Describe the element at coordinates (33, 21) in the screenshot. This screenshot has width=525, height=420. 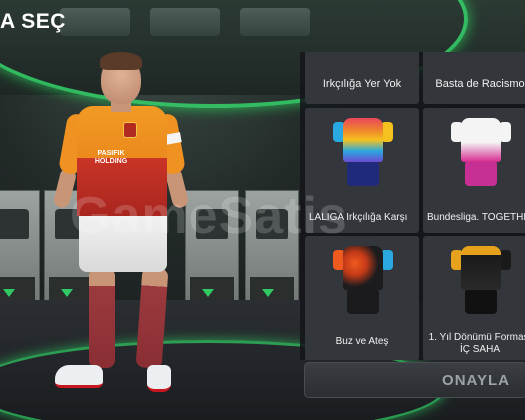
I see `screen-title: A SEÇ` at that location.